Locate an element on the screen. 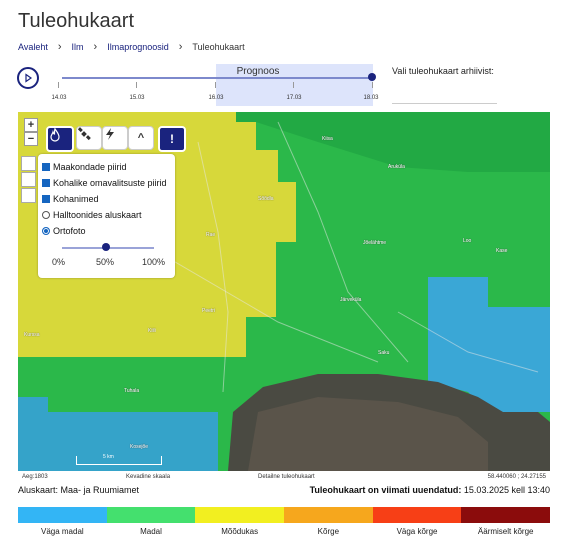 This screenshot has height=539, width=562. update-time: 15.03.2025 kell 13:40 is located at coordinates (506, 490).